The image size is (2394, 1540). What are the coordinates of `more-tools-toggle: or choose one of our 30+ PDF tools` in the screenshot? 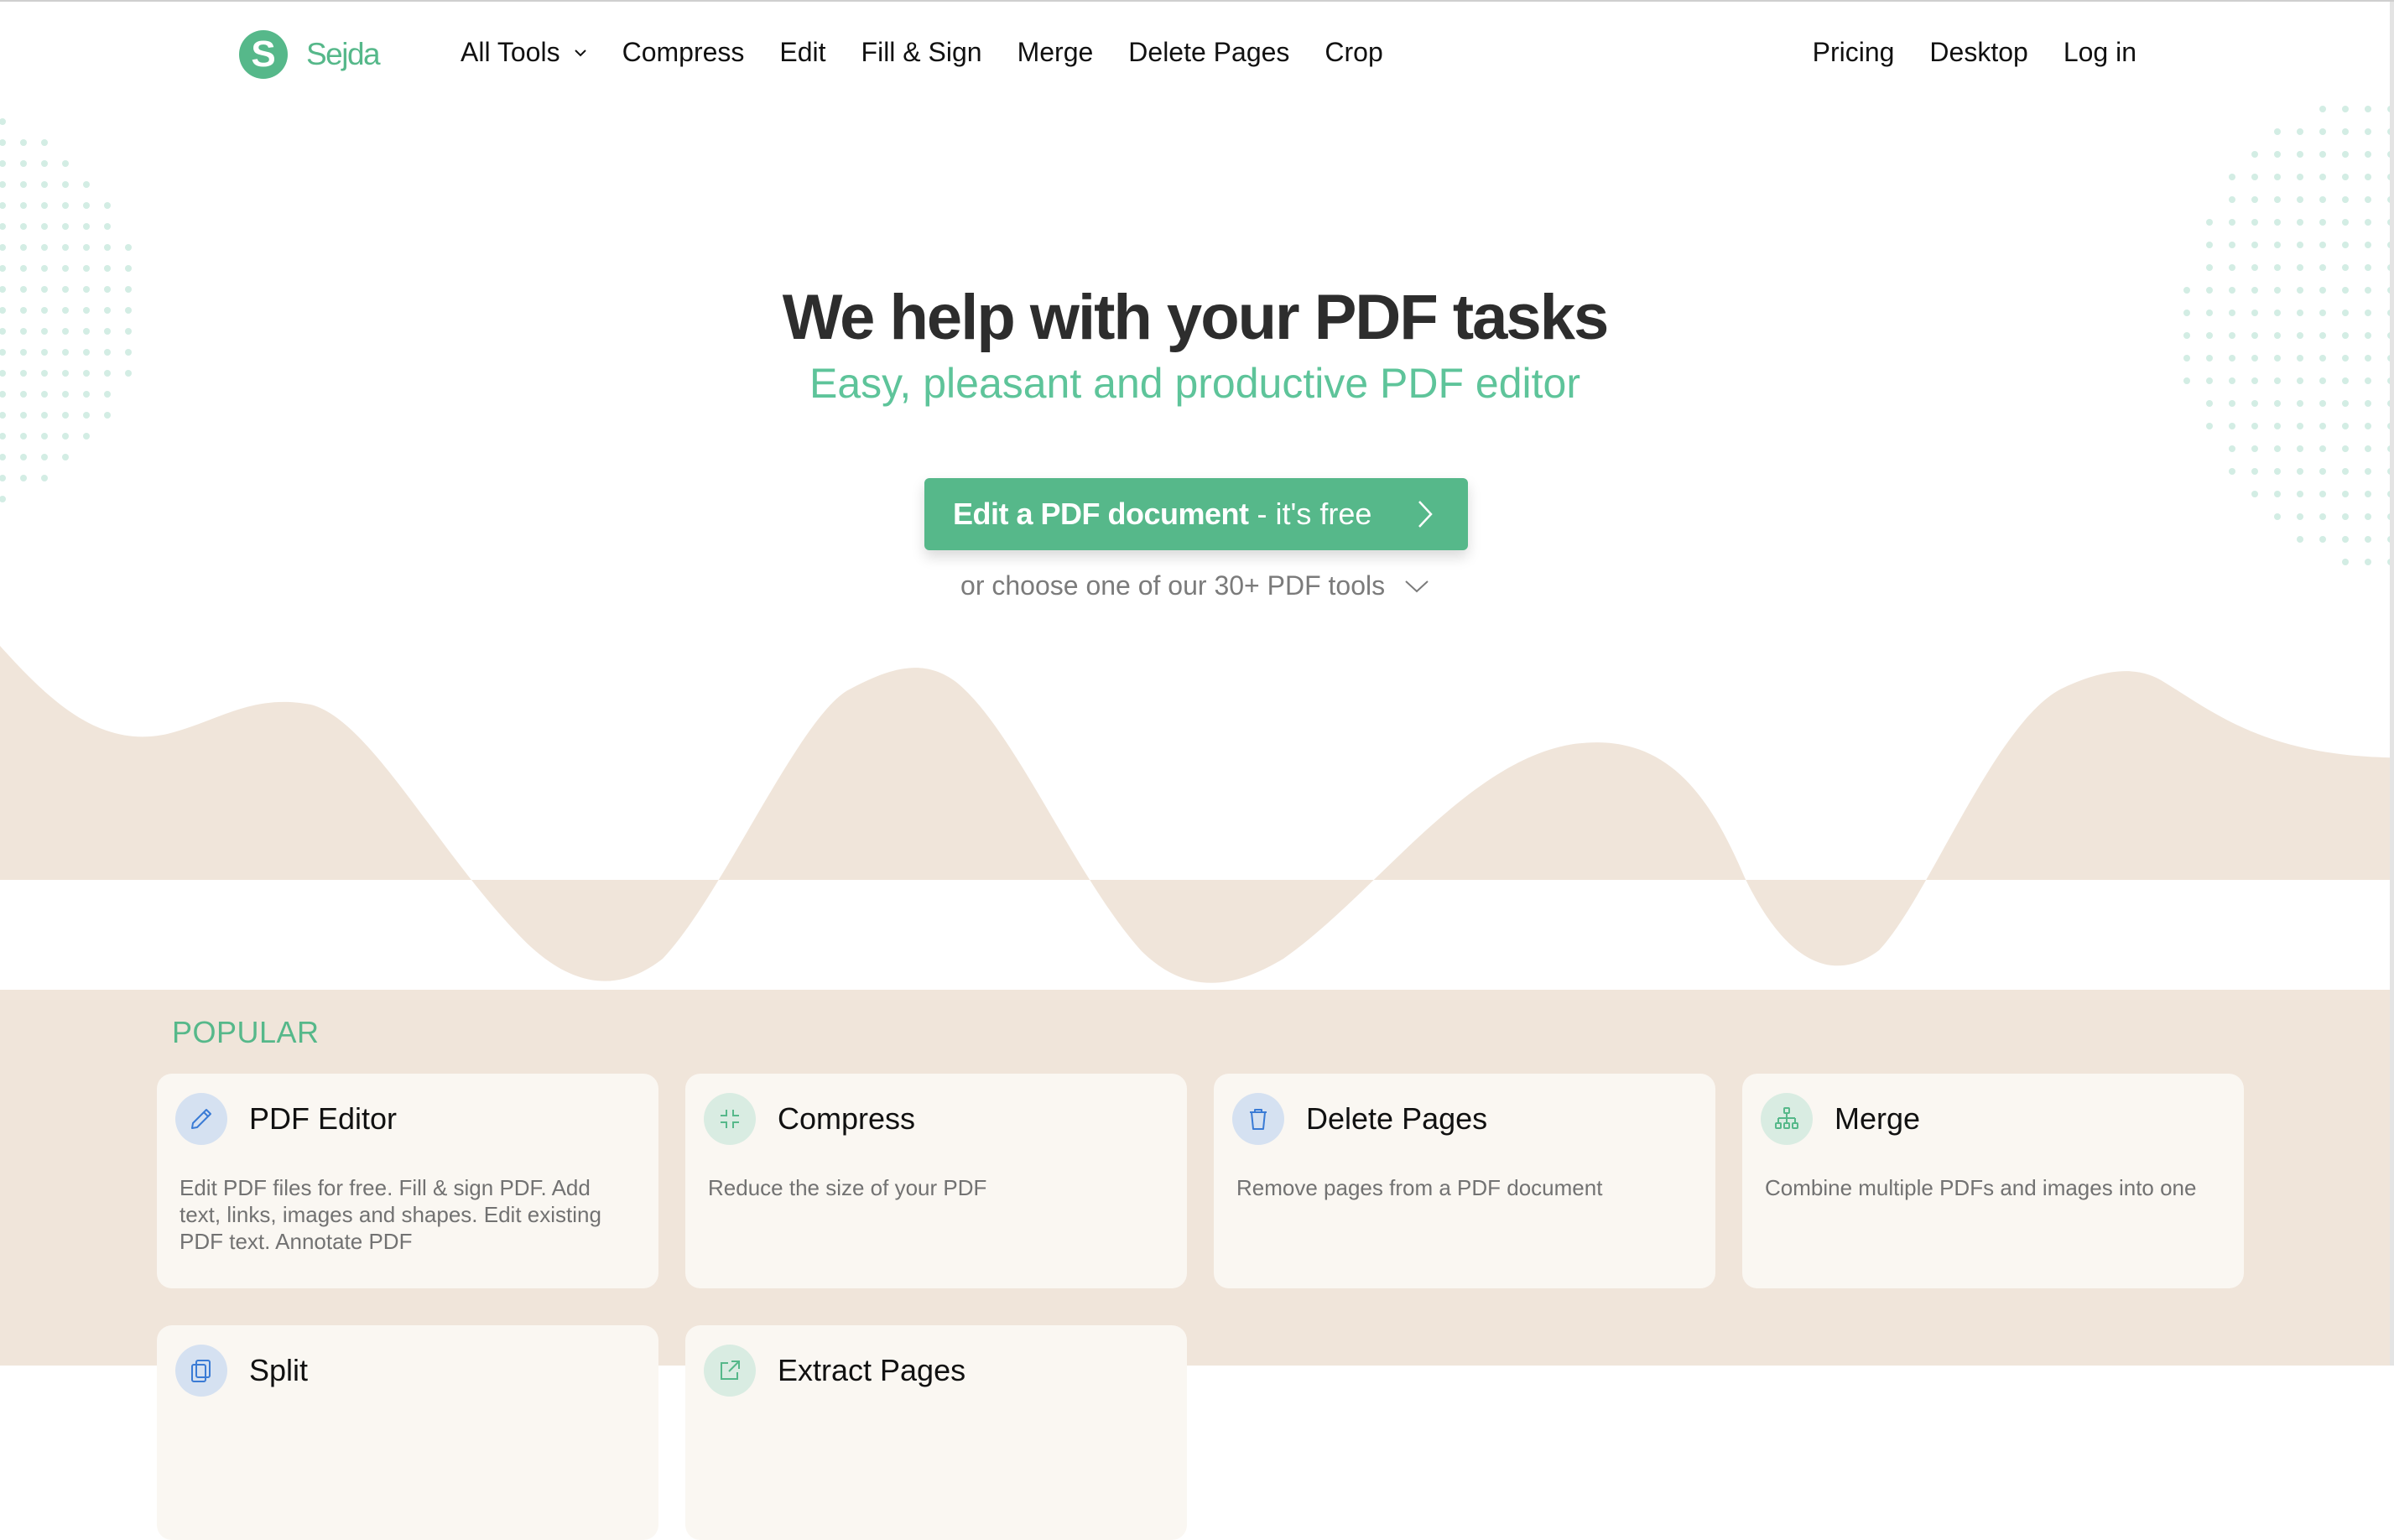 It's located at (1195, 585).